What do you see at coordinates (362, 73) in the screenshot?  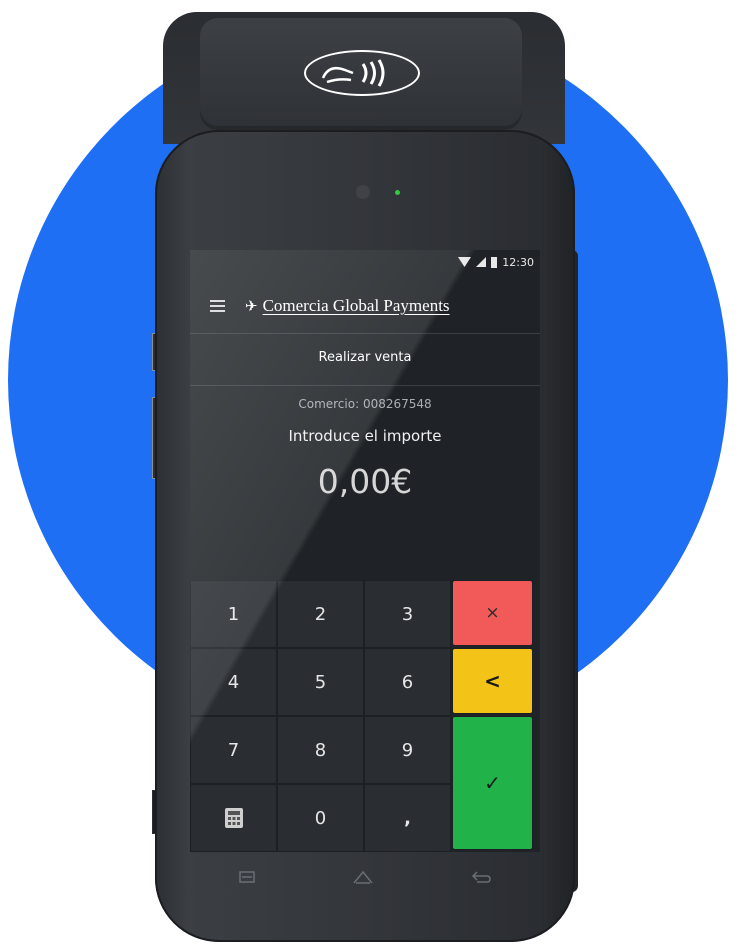 I see `contactless-icon` at bounding box center [362, 73].